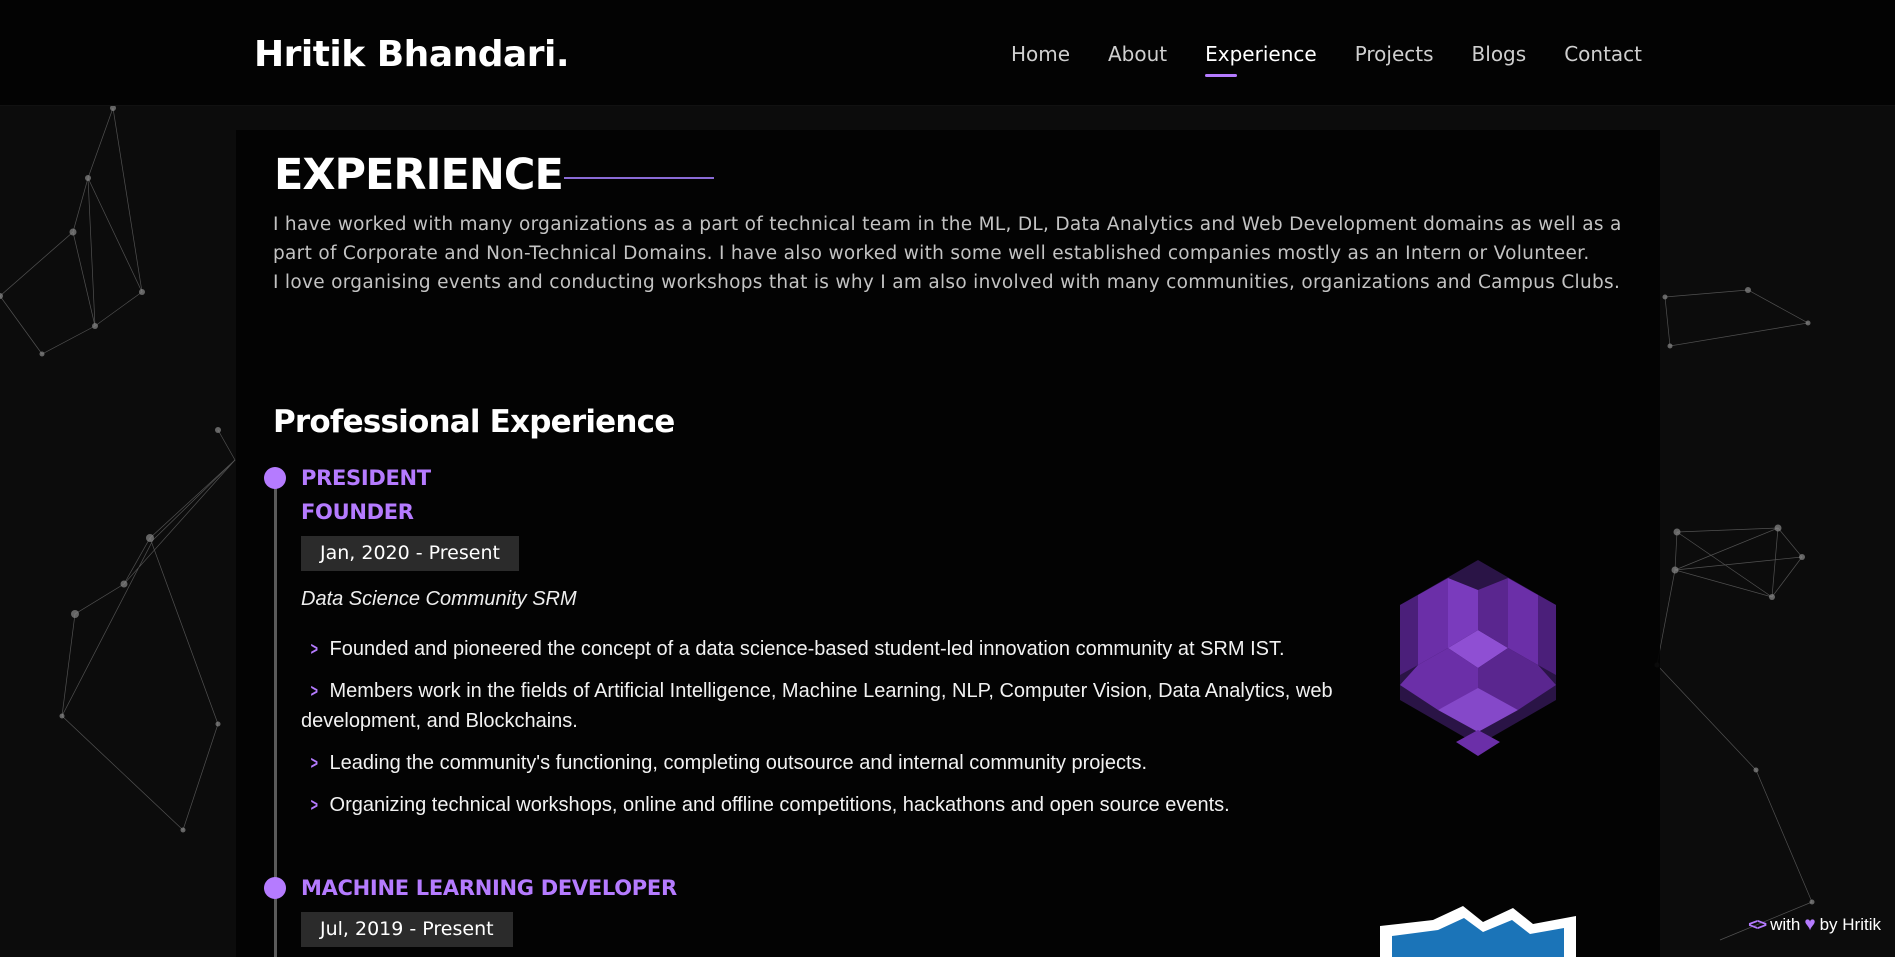 The height and width of the screenshot is (957, 1895). I want to click on nav-contact: Contact, so click(1603, 54).